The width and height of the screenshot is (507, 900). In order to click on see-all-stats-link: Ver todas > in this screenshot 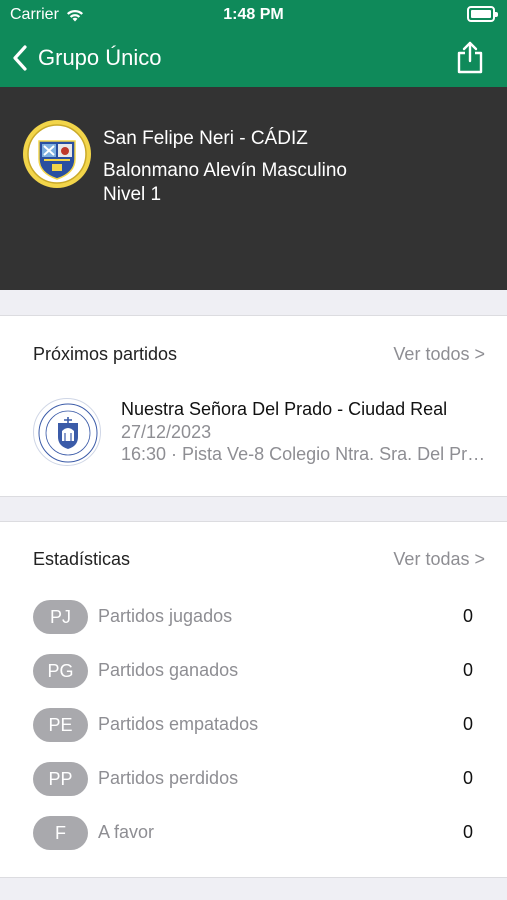, I will do `click(439, 559)`.